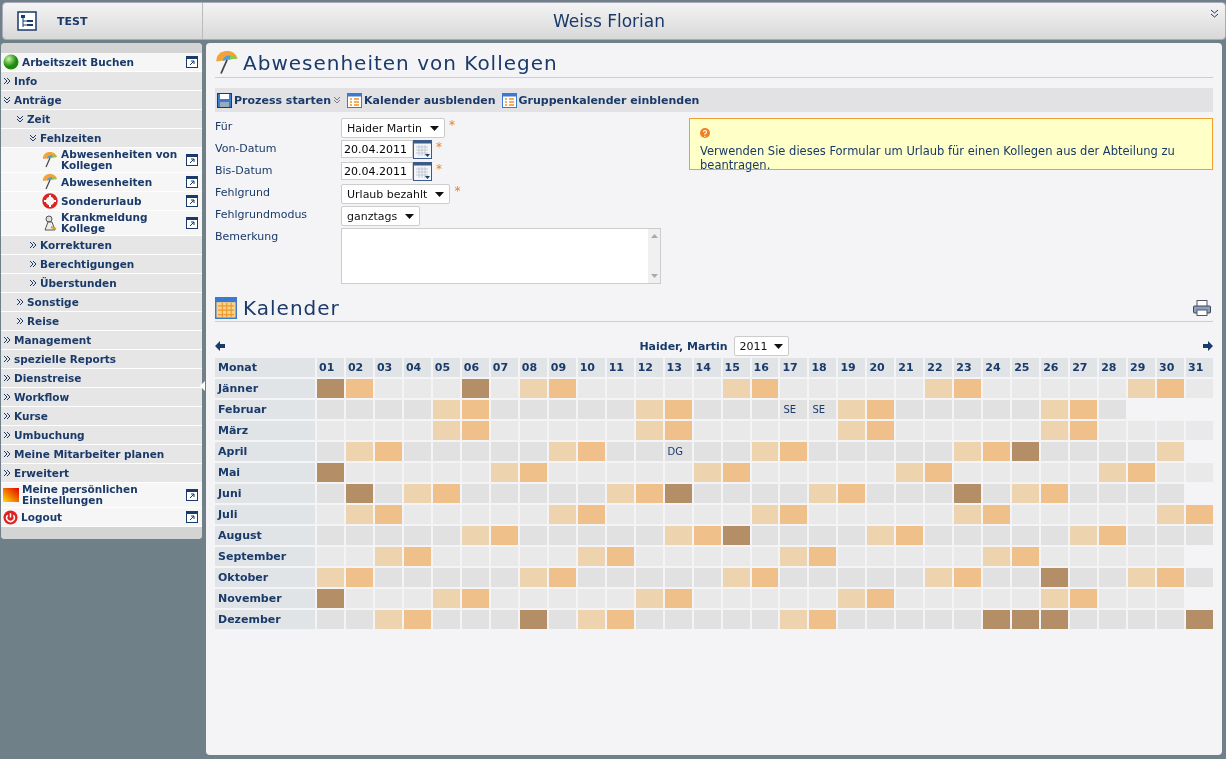 The width and height of the screenshot is (1226, 759). I want to click on sidebar-item: Meine persönlichen Einstellungen, so click(101, 495).